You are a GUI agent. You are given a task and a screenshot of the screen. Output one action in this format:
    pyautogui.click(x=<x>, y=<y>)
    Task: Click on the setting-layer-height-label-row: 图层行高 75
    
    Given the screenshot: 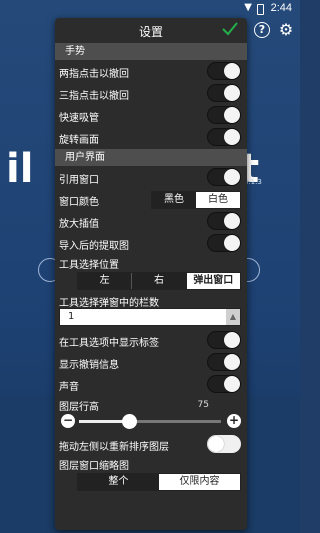 What is the action you would take?
    pyautogui.click(x=151, y=404)
    